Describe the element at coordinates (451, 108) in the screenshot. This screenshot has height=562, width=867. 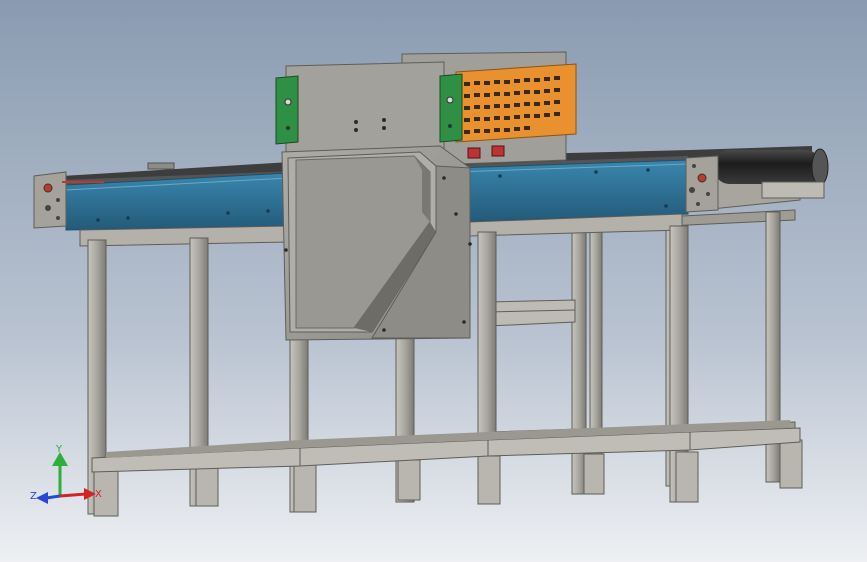
I see `right-green-bracket` at that location.